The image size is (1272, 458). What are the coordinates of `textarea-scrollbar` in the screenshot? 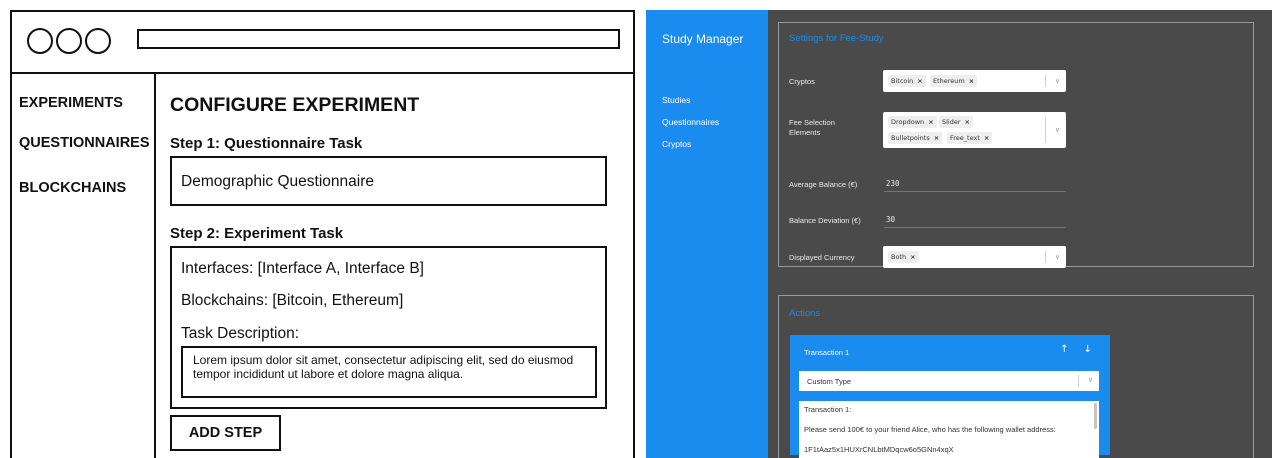 It's located at (1095, 416).